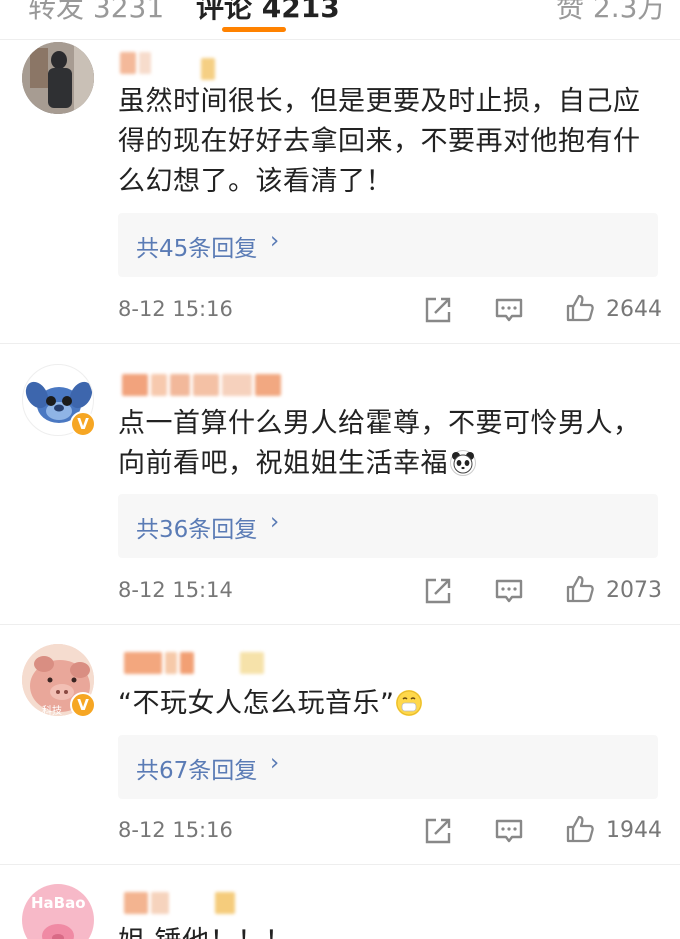  What do you see at coordinates (388, 245) in the screenshot?
I see `replies-link: 共45条回复 ›` at bounding box center [388, 245].